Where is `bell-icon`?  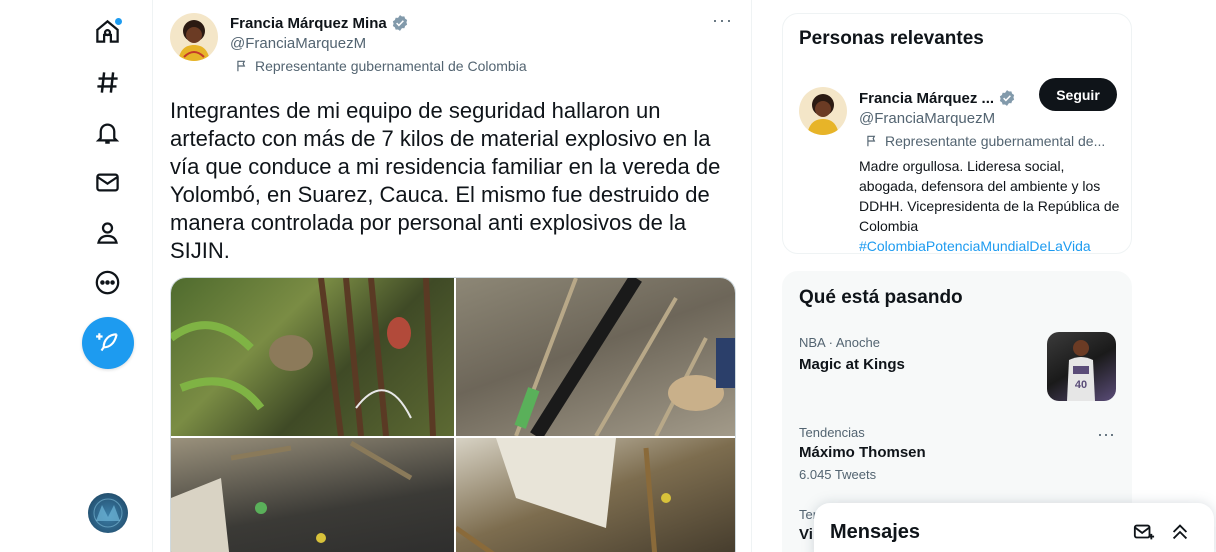
bell-icon is located at coordinates (107, 133).